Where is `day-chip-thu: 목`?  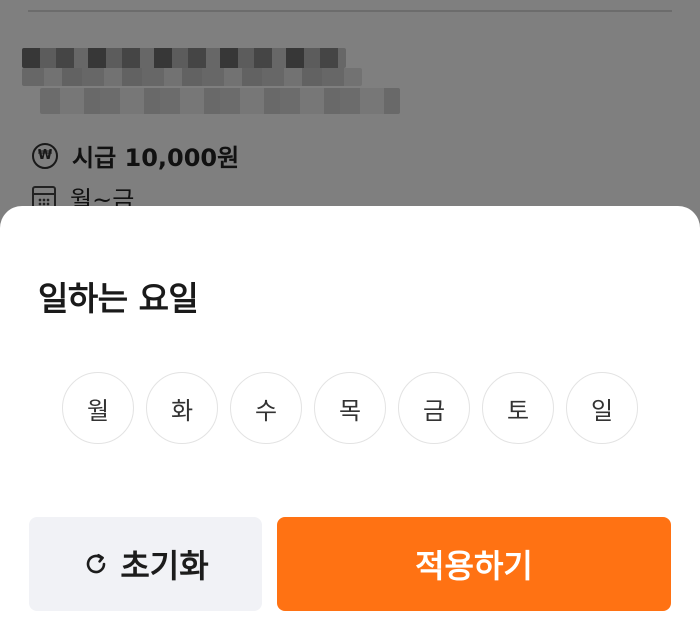 day-chip-thu: 목 is located at coordinates (350, 408).